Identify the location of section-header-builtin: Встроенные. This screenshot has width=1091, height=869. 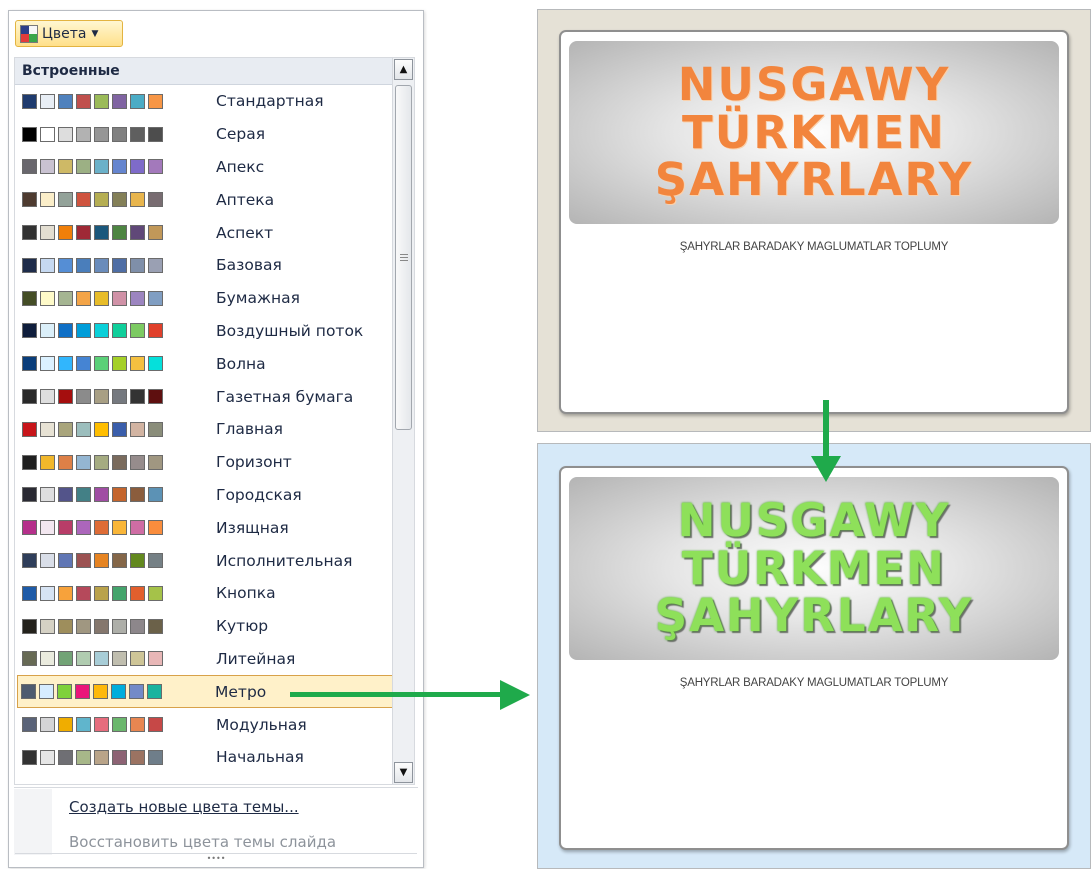
(214, 71).